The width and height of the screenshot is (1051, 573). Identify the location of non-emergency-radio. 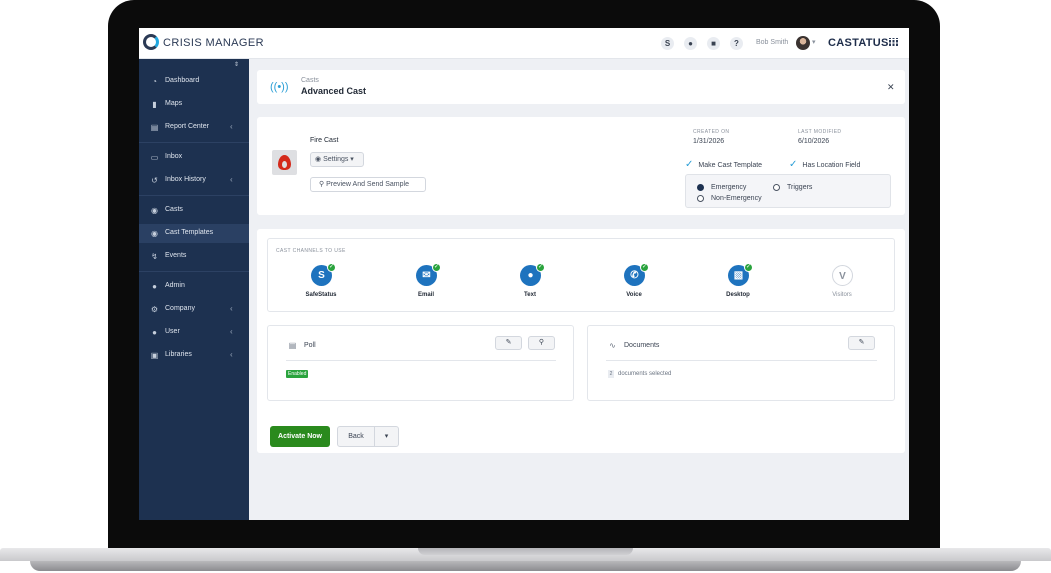
(700, 198).